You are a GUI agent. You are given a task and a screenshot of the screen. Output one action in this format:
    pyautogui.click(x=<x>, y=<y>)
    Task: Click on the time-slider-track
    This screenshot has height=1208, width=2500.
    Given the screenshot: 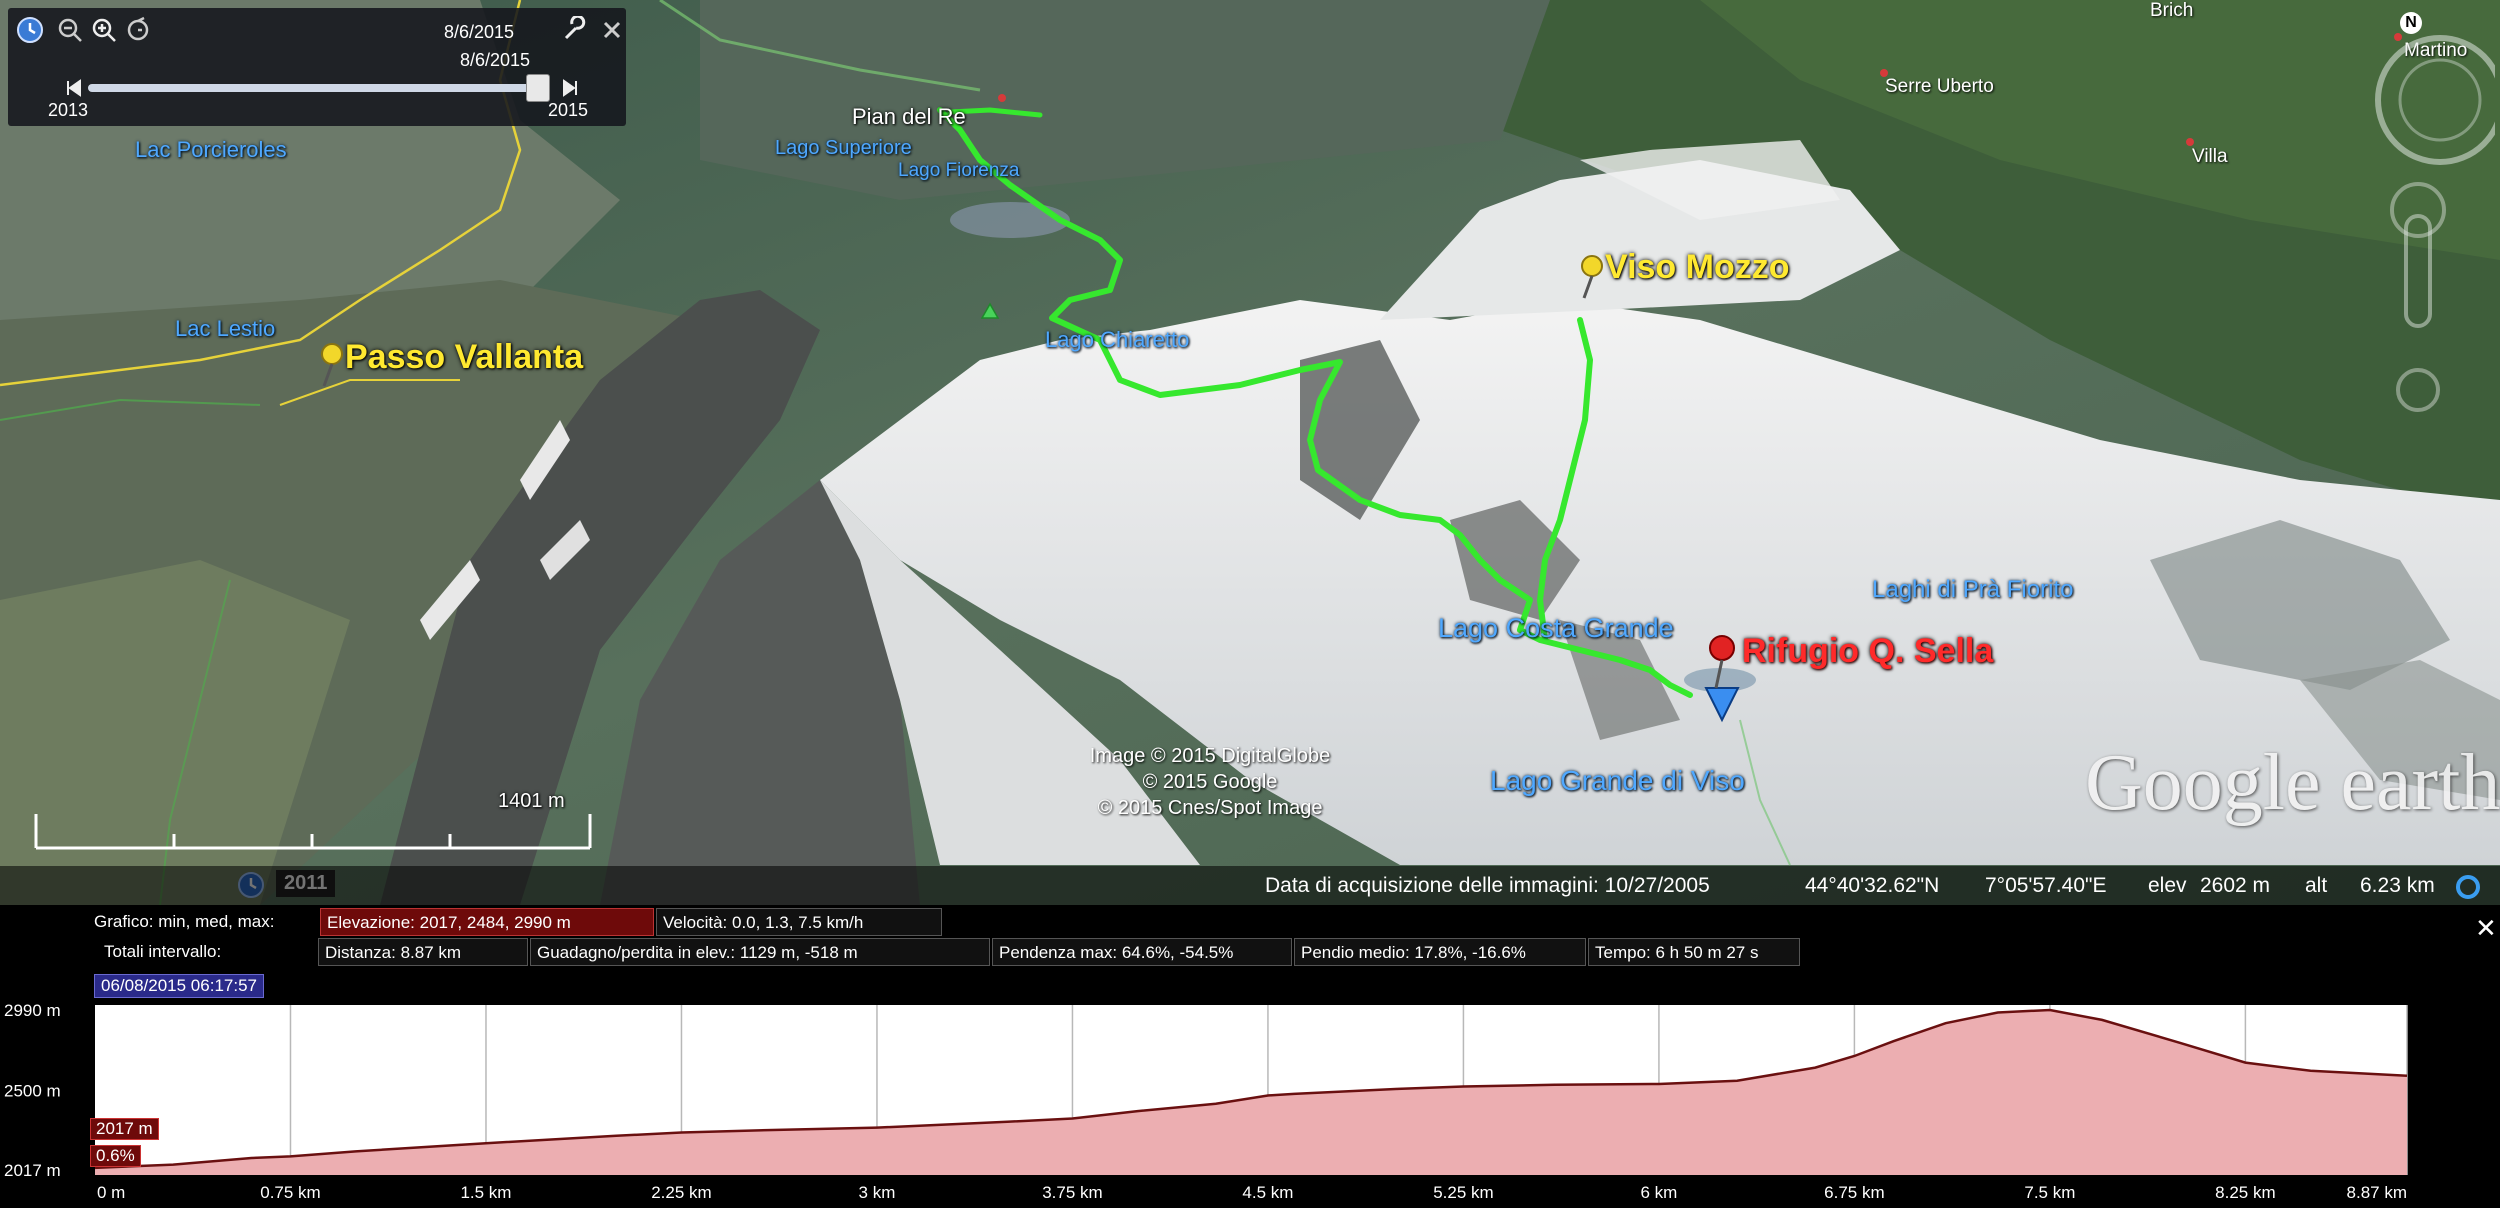 What is the action you would take?
    pyautogui.click(x=318, y=88)
    